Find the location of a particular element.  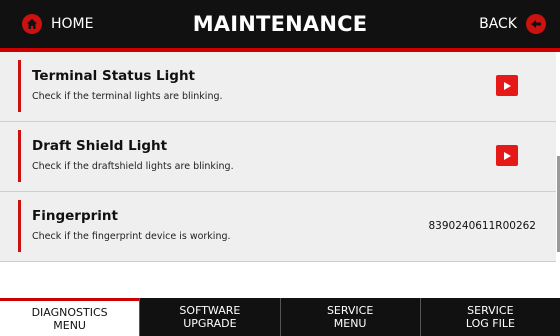

home-button: HOME is located at coordinates (57, 24).